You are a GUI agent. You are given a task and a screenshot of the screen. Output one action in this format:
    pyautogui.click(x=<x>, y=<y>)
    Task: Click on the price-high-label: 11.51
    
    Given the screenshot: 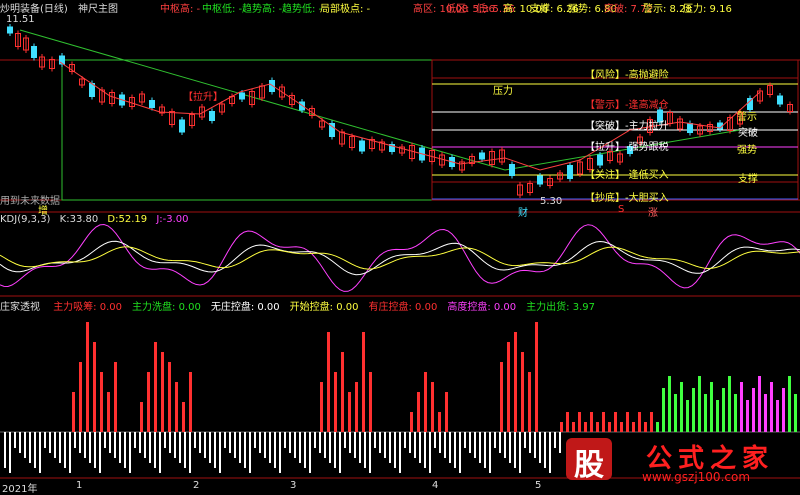 What is the action you would take?
    pyautogui.click(x=20, y=19)
    